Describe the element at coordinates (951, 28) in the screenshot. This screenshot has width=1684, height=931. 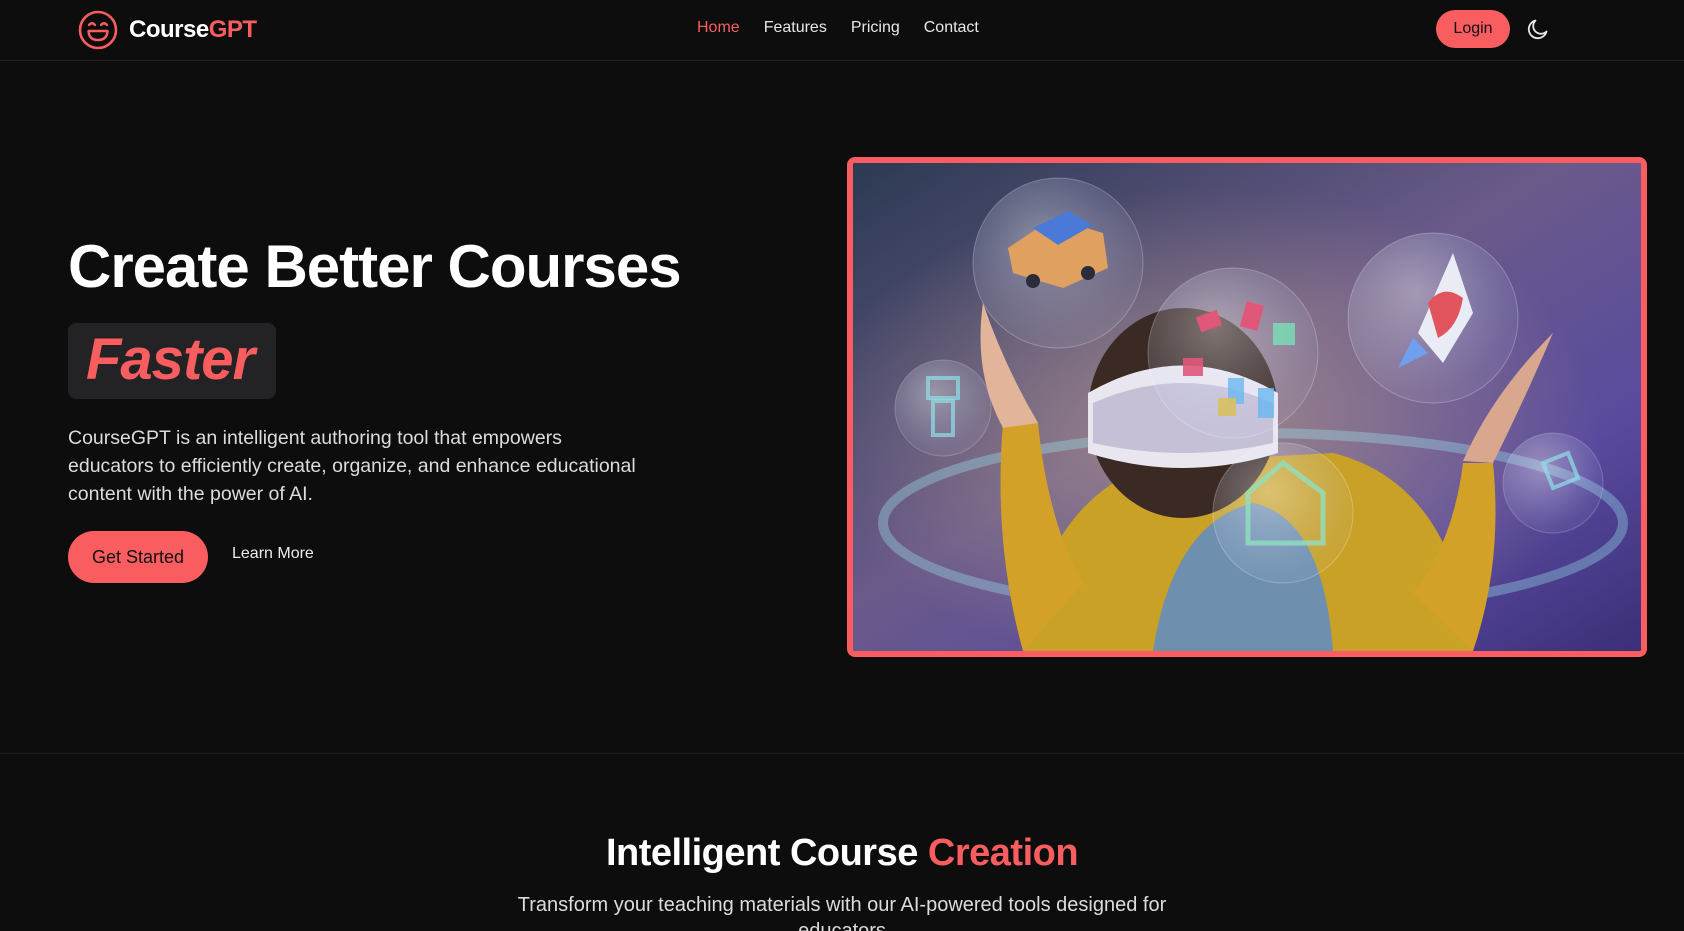
I see `nav-link-contact: Contact` at that location.